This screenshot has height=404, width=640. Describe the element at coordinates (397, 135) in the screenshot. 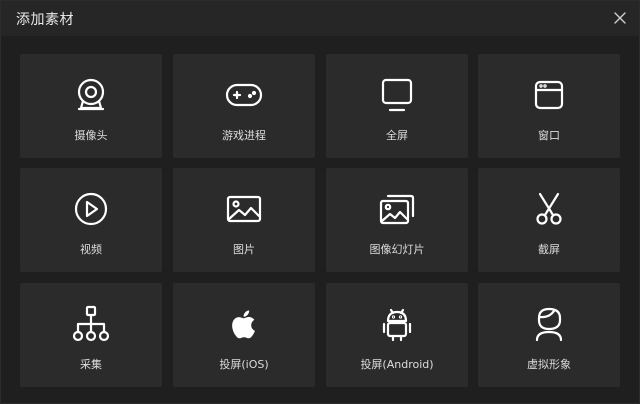

I see `source-label: 全屏` at that location.